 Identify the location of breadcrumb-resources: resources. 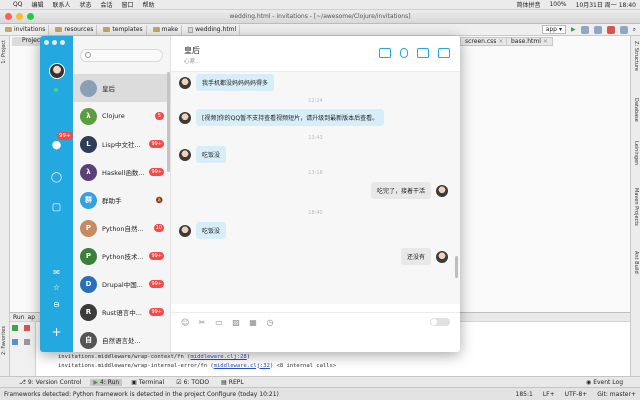
(75, 29).